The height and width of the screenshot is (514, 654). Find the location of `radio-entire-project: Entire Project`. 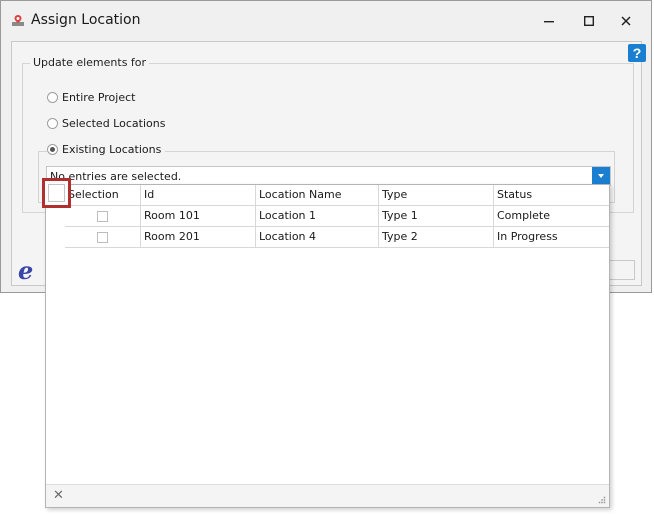

radio-entire-project: Entire Project is located at coordinates (91, 97).